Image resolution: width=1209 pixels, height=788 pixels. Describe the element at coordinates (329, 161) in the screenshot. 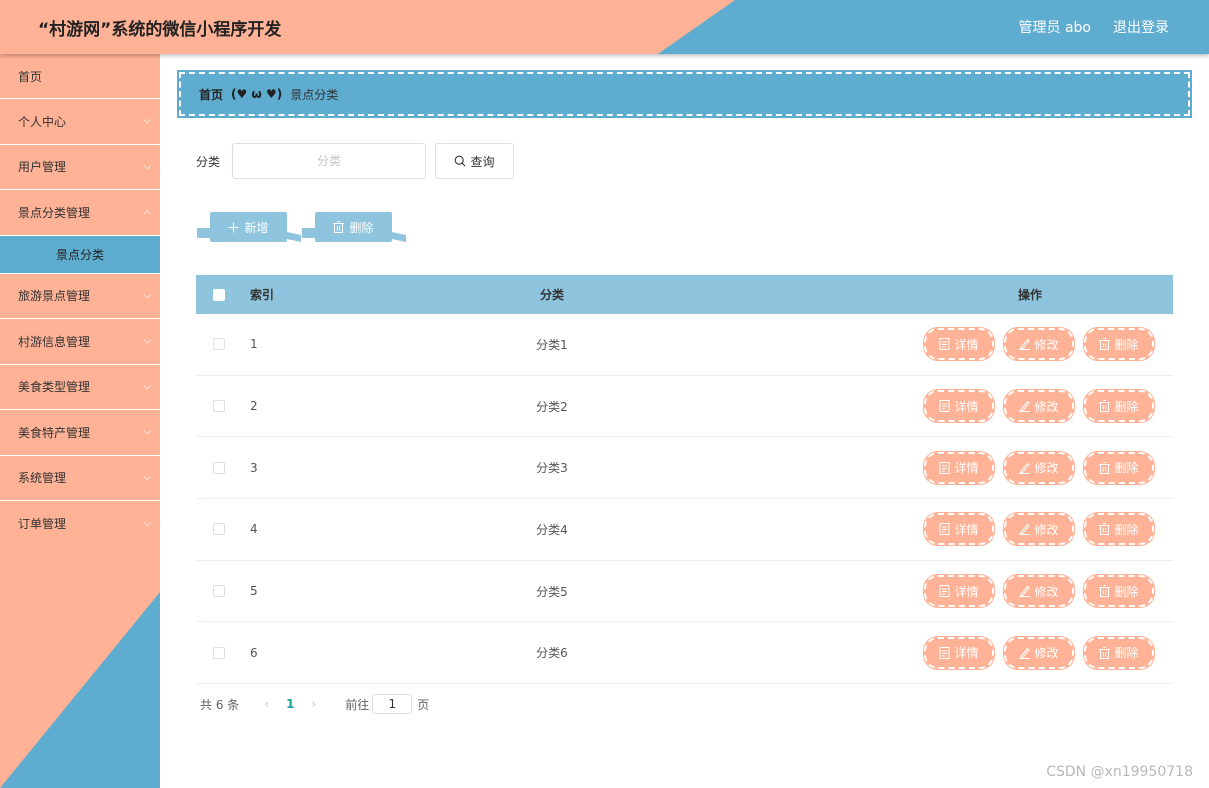

I see `search-category-input` at that location.